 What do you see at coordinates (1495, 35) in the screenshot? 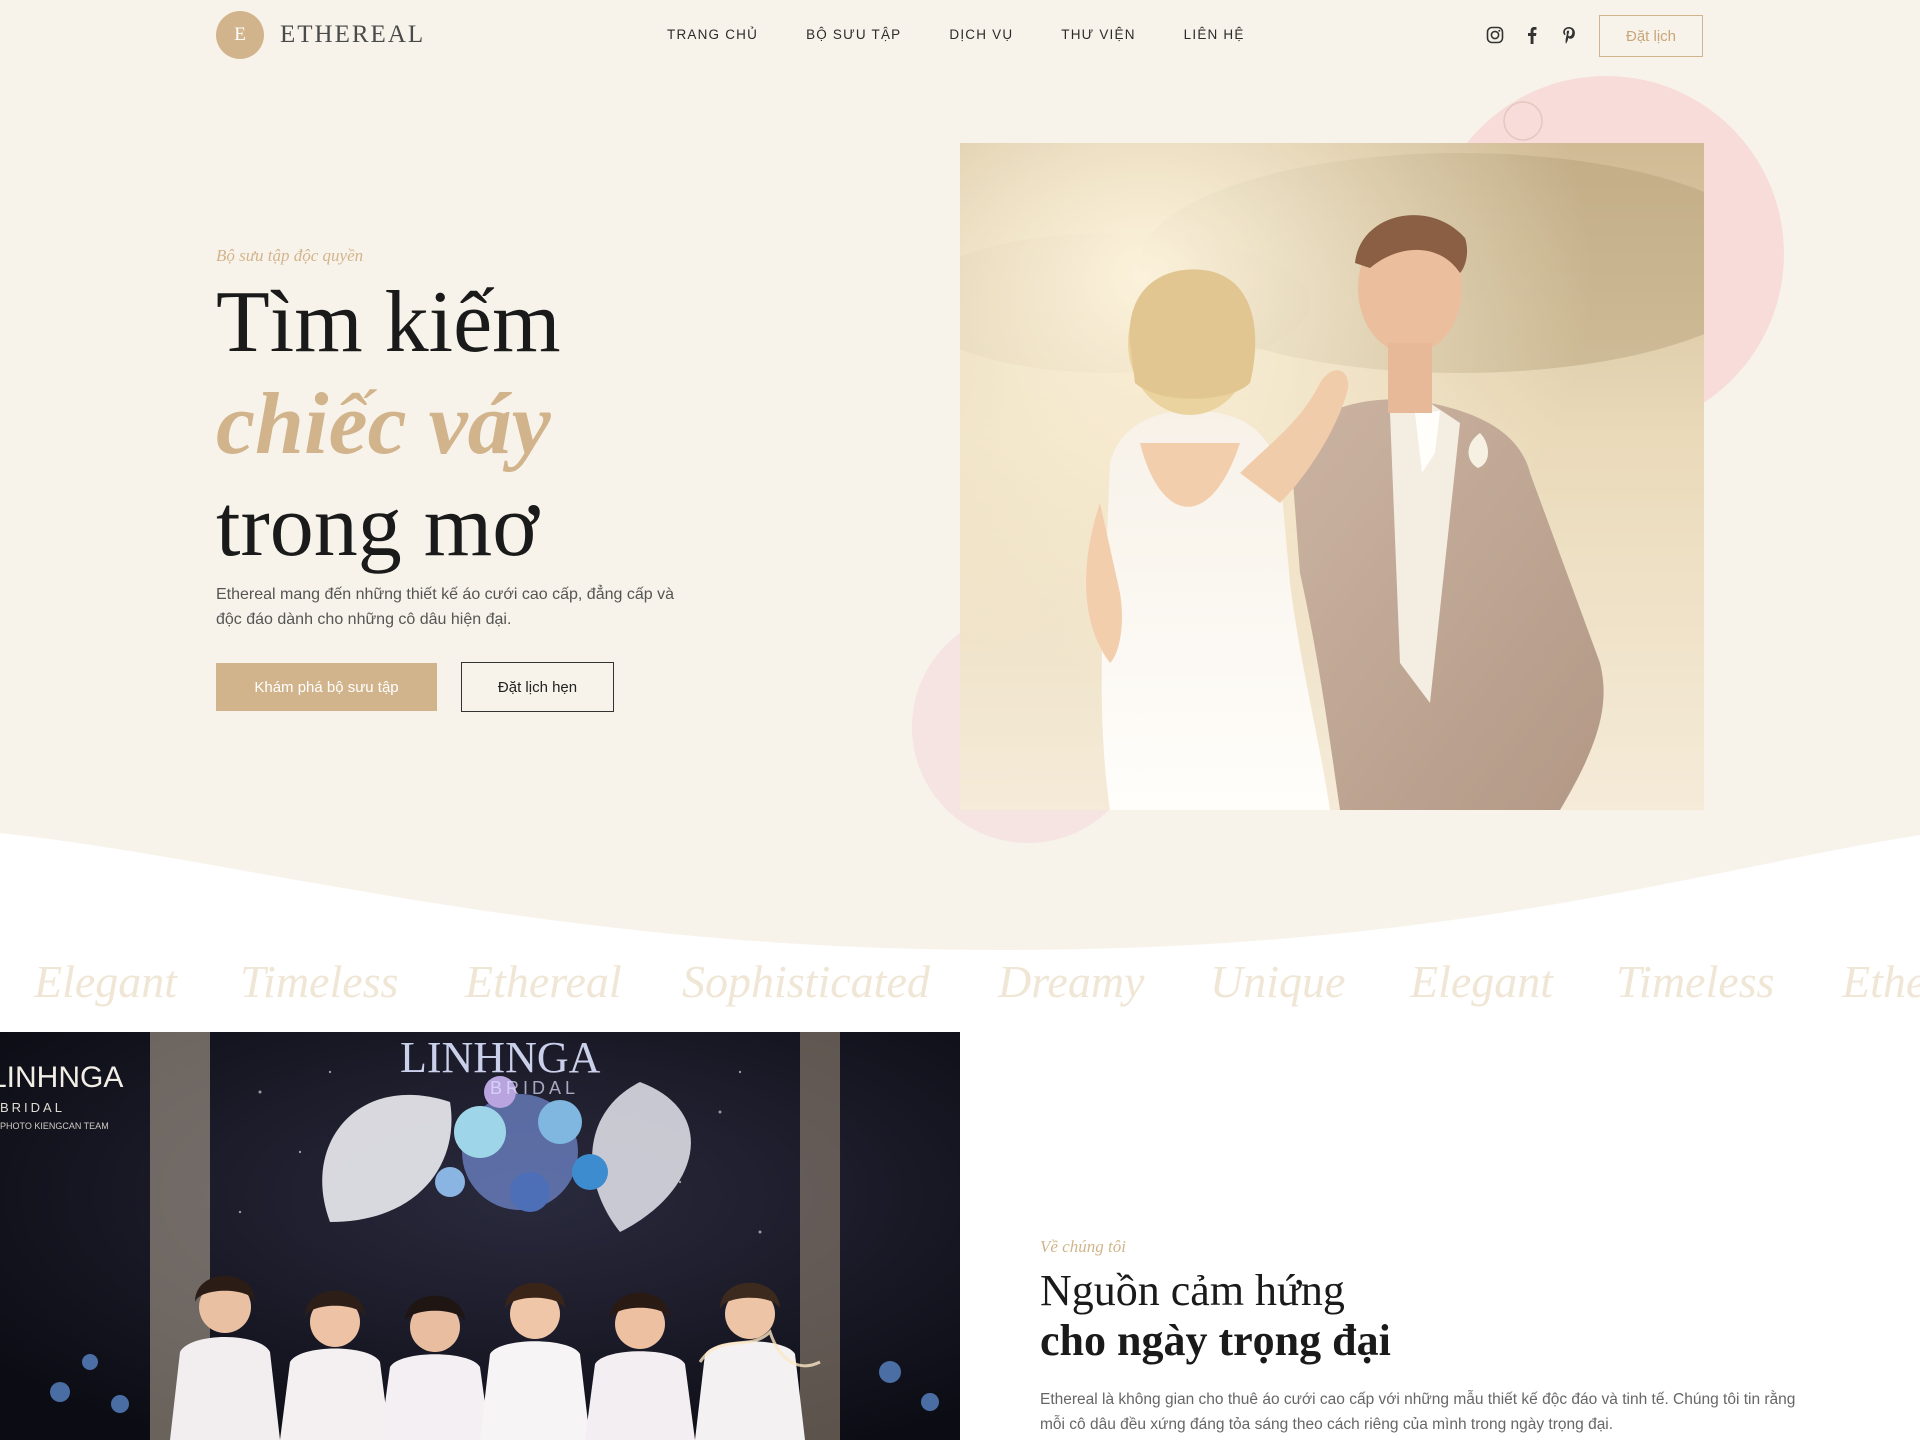
I see `instagram-icon` at bounding box center [1495, 35].